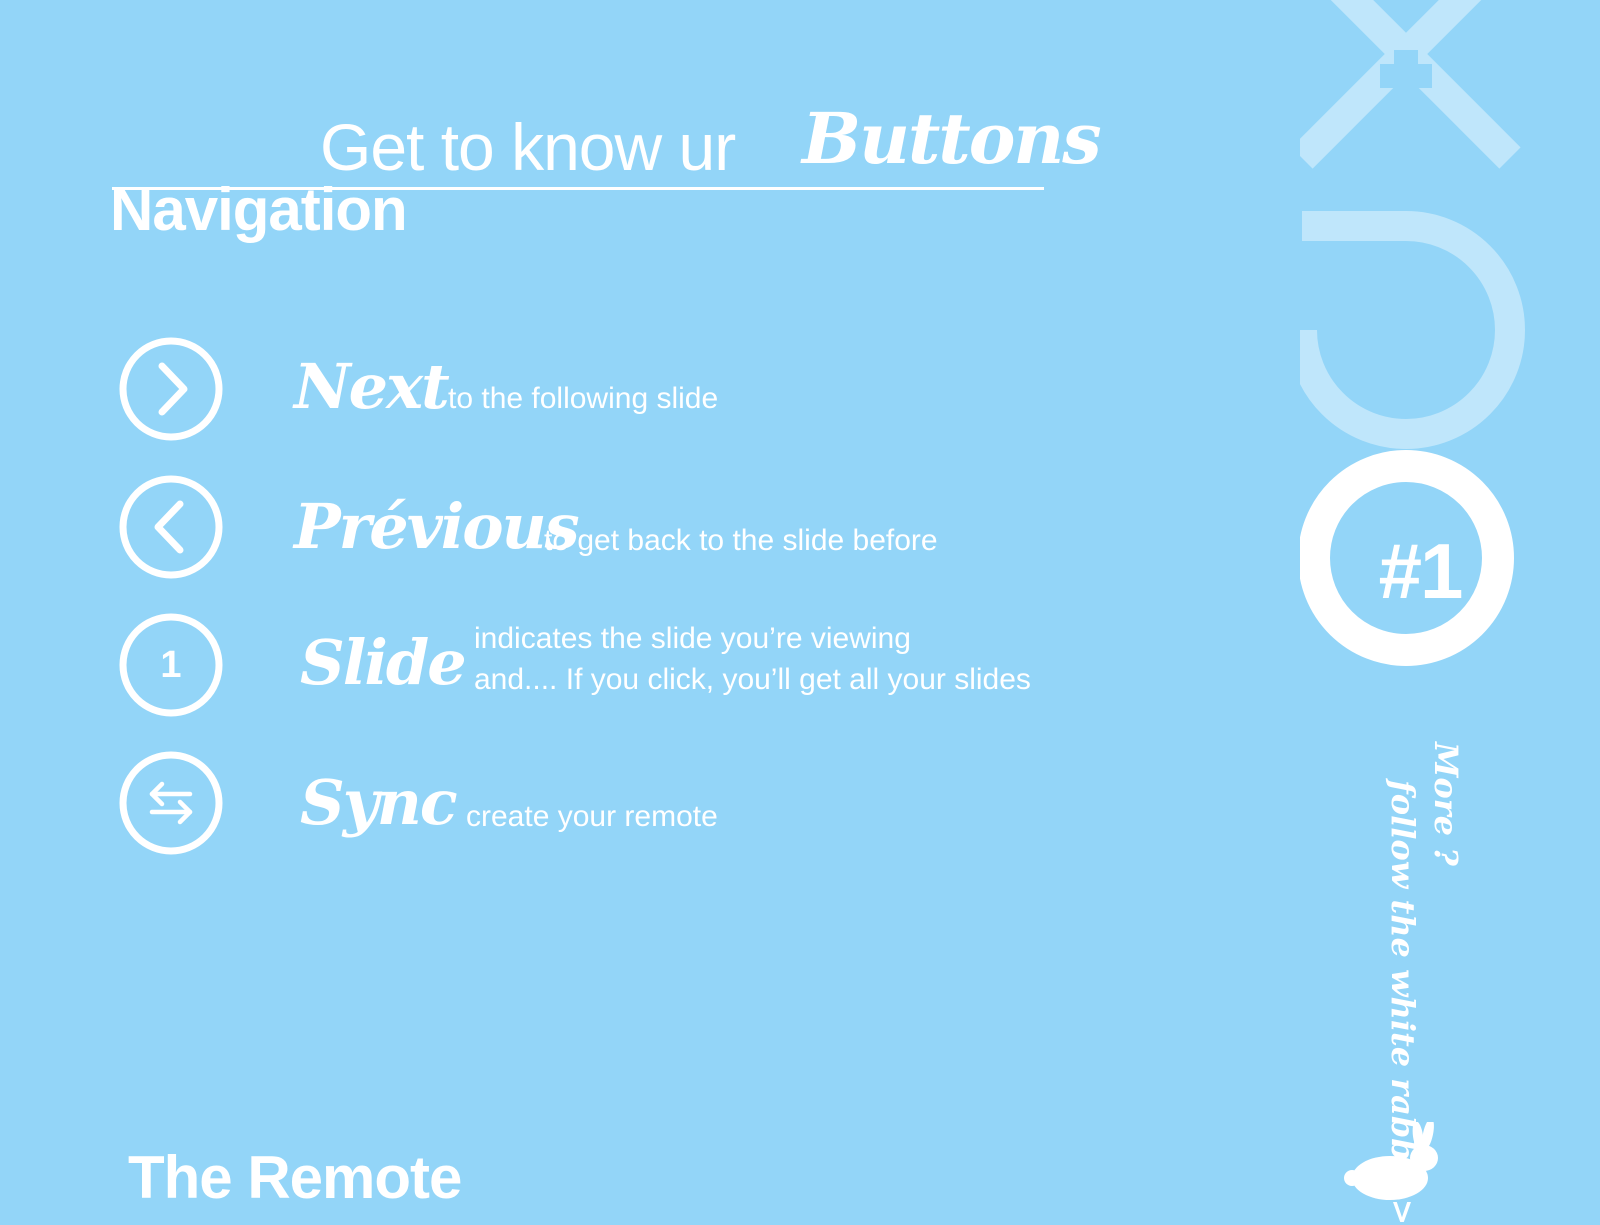 The image size is (1600, 1225). Describe the element at coordinates (437, 526) in the screenshot. I see `nav-item-name: Prévious` at that location.